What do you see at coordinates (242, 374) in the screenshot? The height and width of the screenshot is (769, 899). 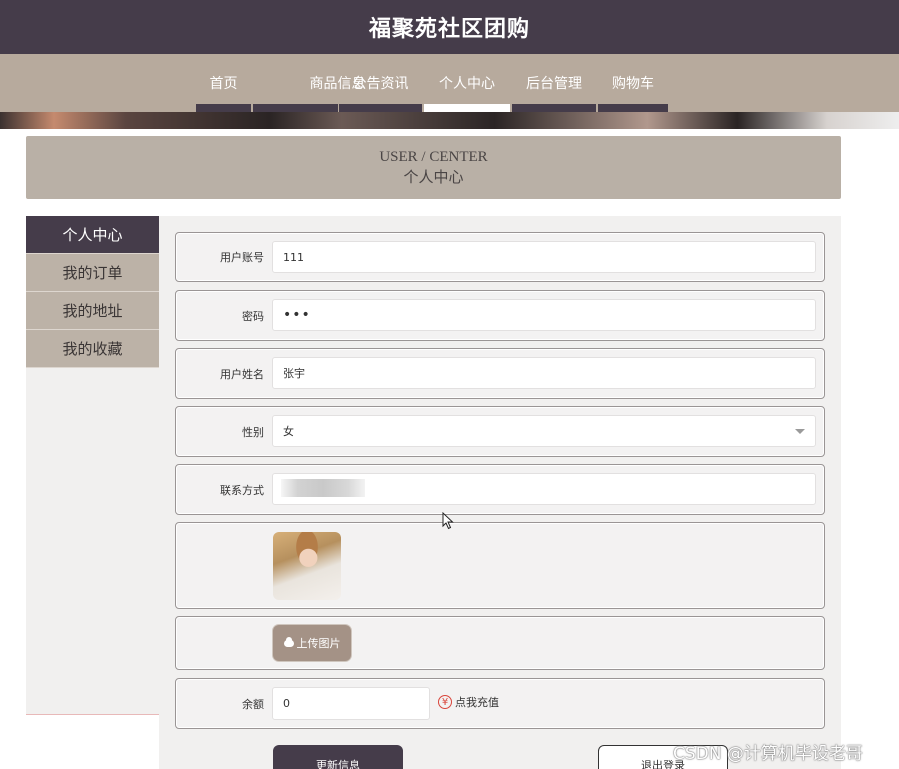 I see `realname-label: 用户姓名` at bounding box center [242, 374].